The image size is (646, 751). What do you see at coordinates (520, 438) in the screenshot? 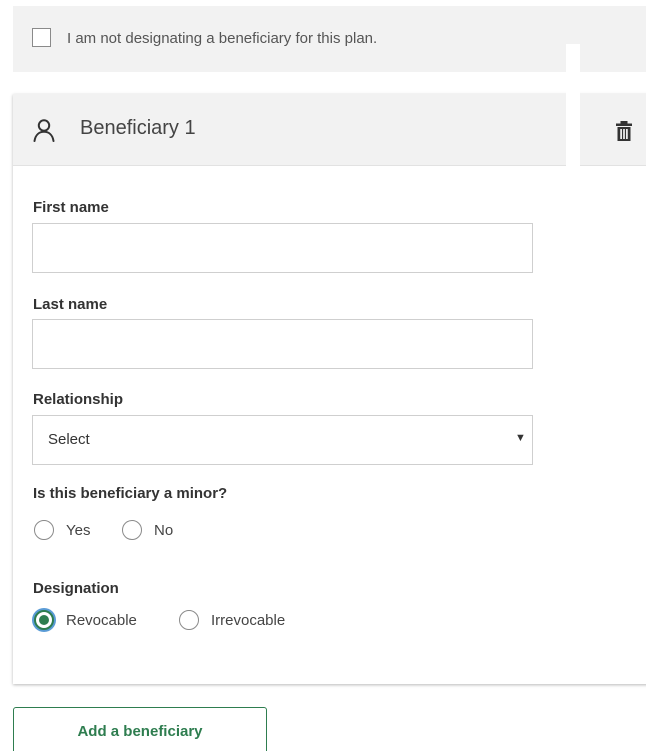
I see `caret-down-icon: ▼` at bounding box center [520, 438].